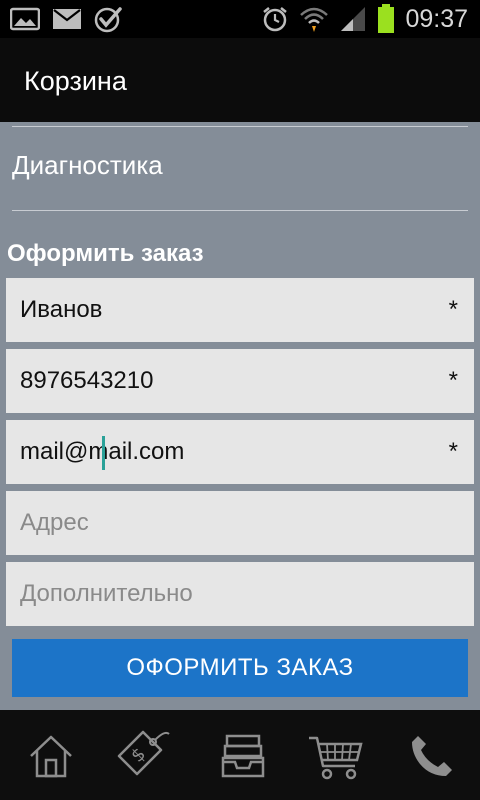 This screenshot has width=480, height=800. I want to click on wifi-icon, so click(314, 19).